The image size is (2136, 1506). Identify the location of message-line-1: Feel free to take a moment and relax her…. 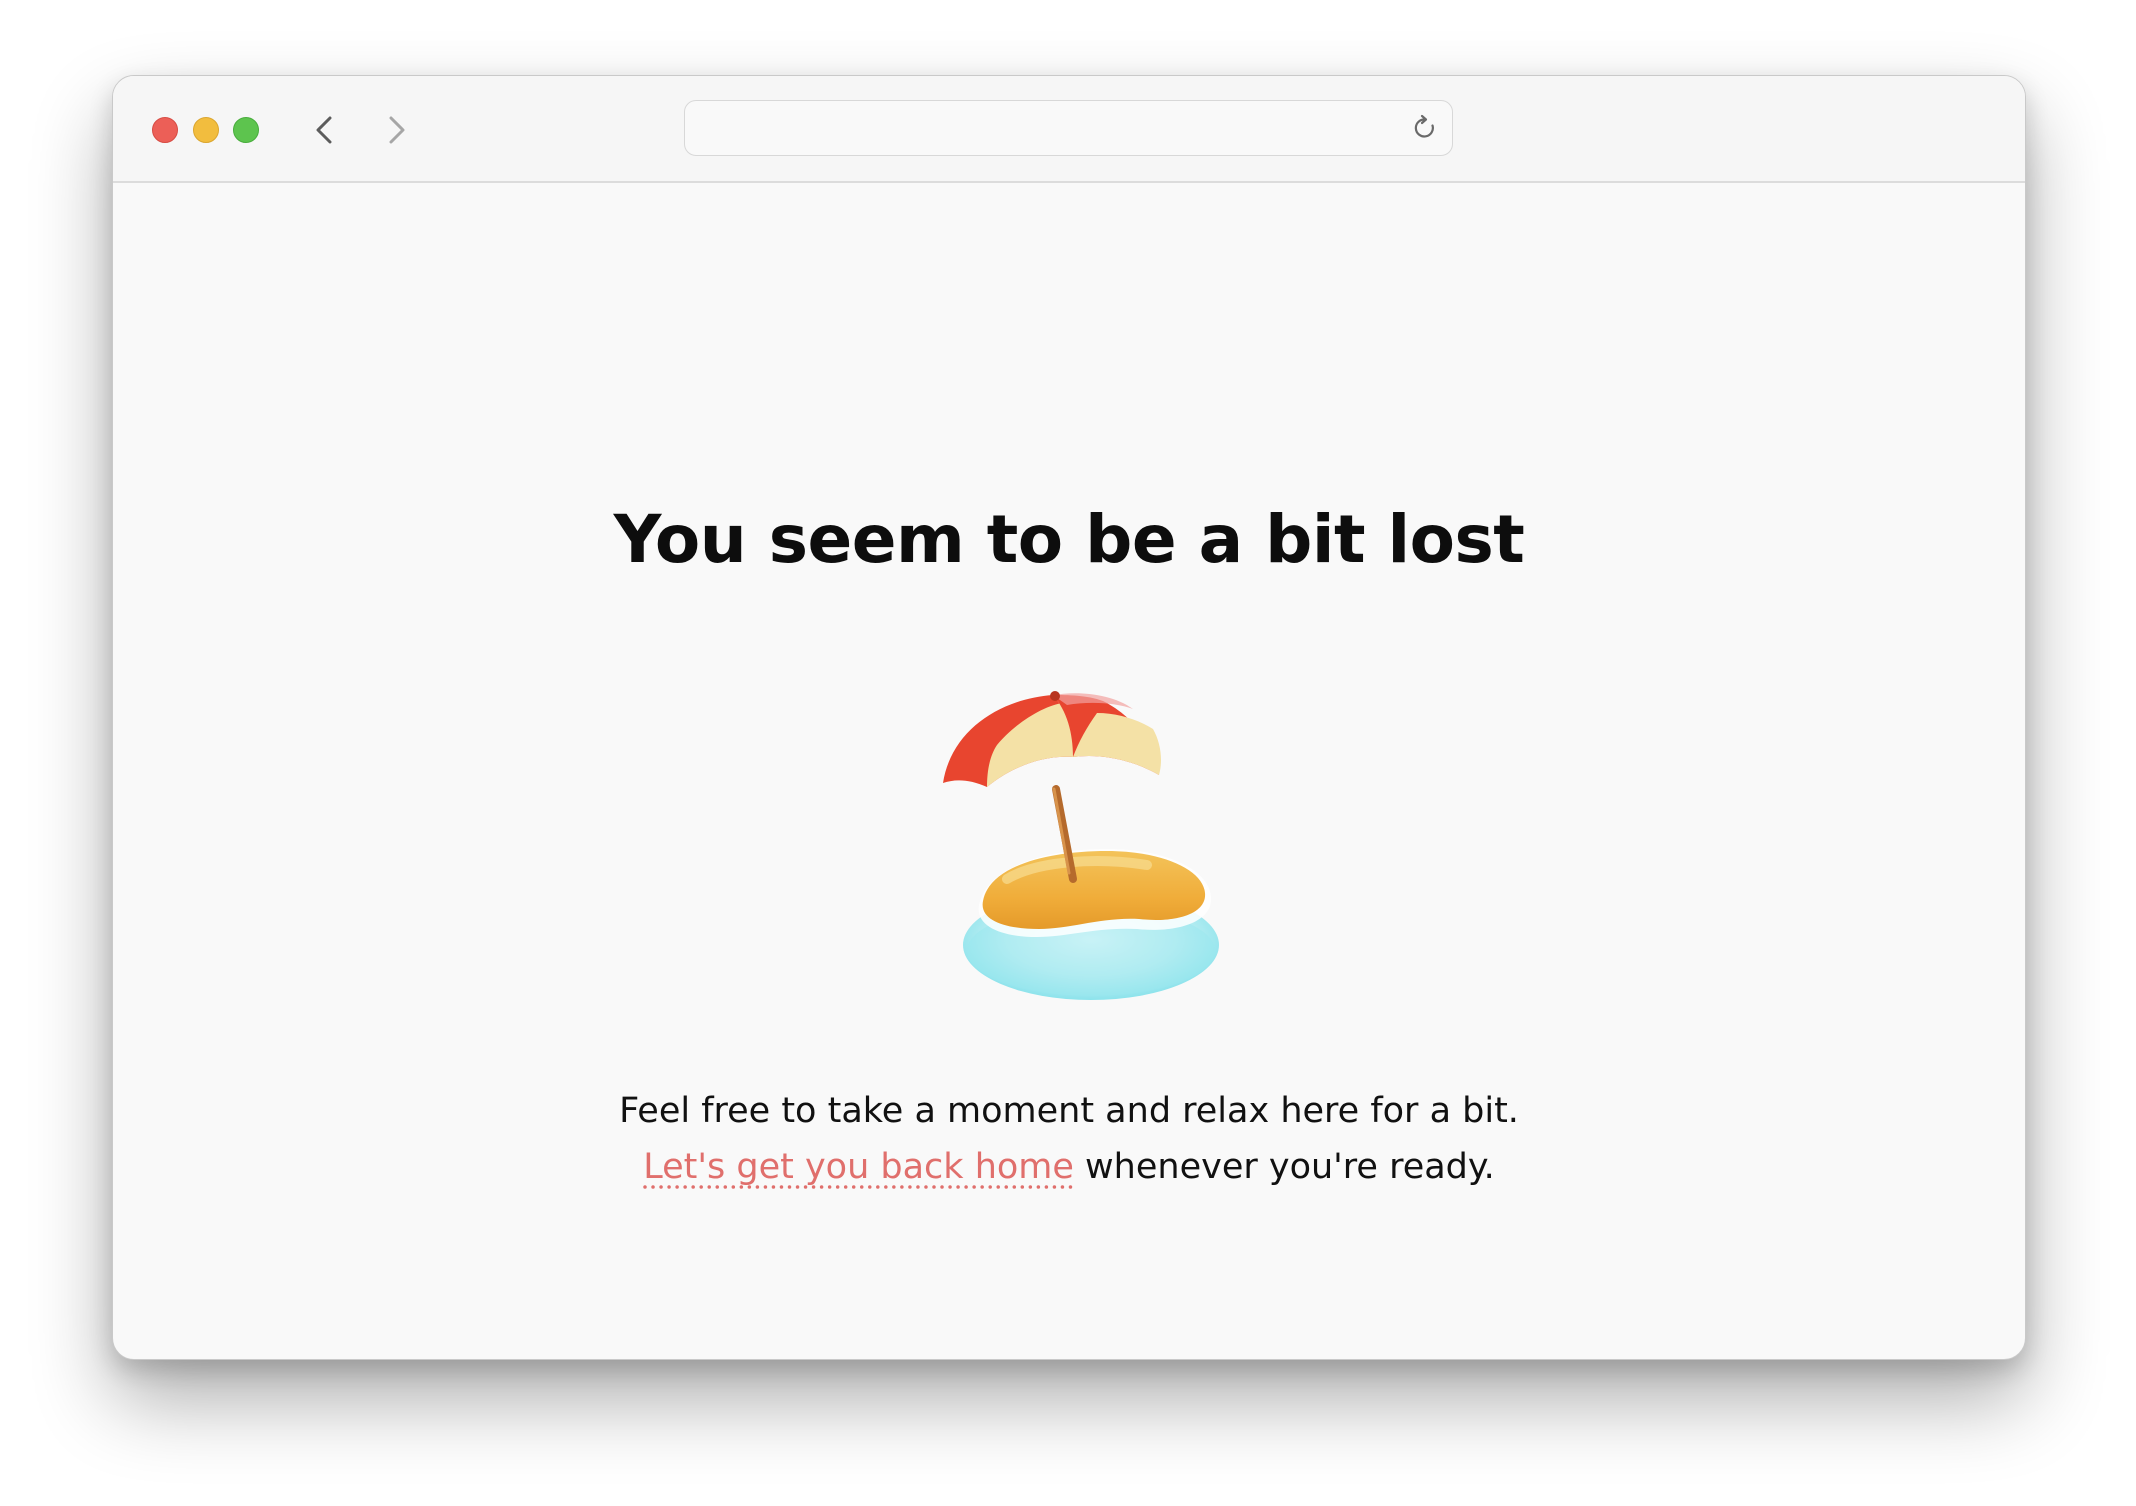
(1069, 1111).